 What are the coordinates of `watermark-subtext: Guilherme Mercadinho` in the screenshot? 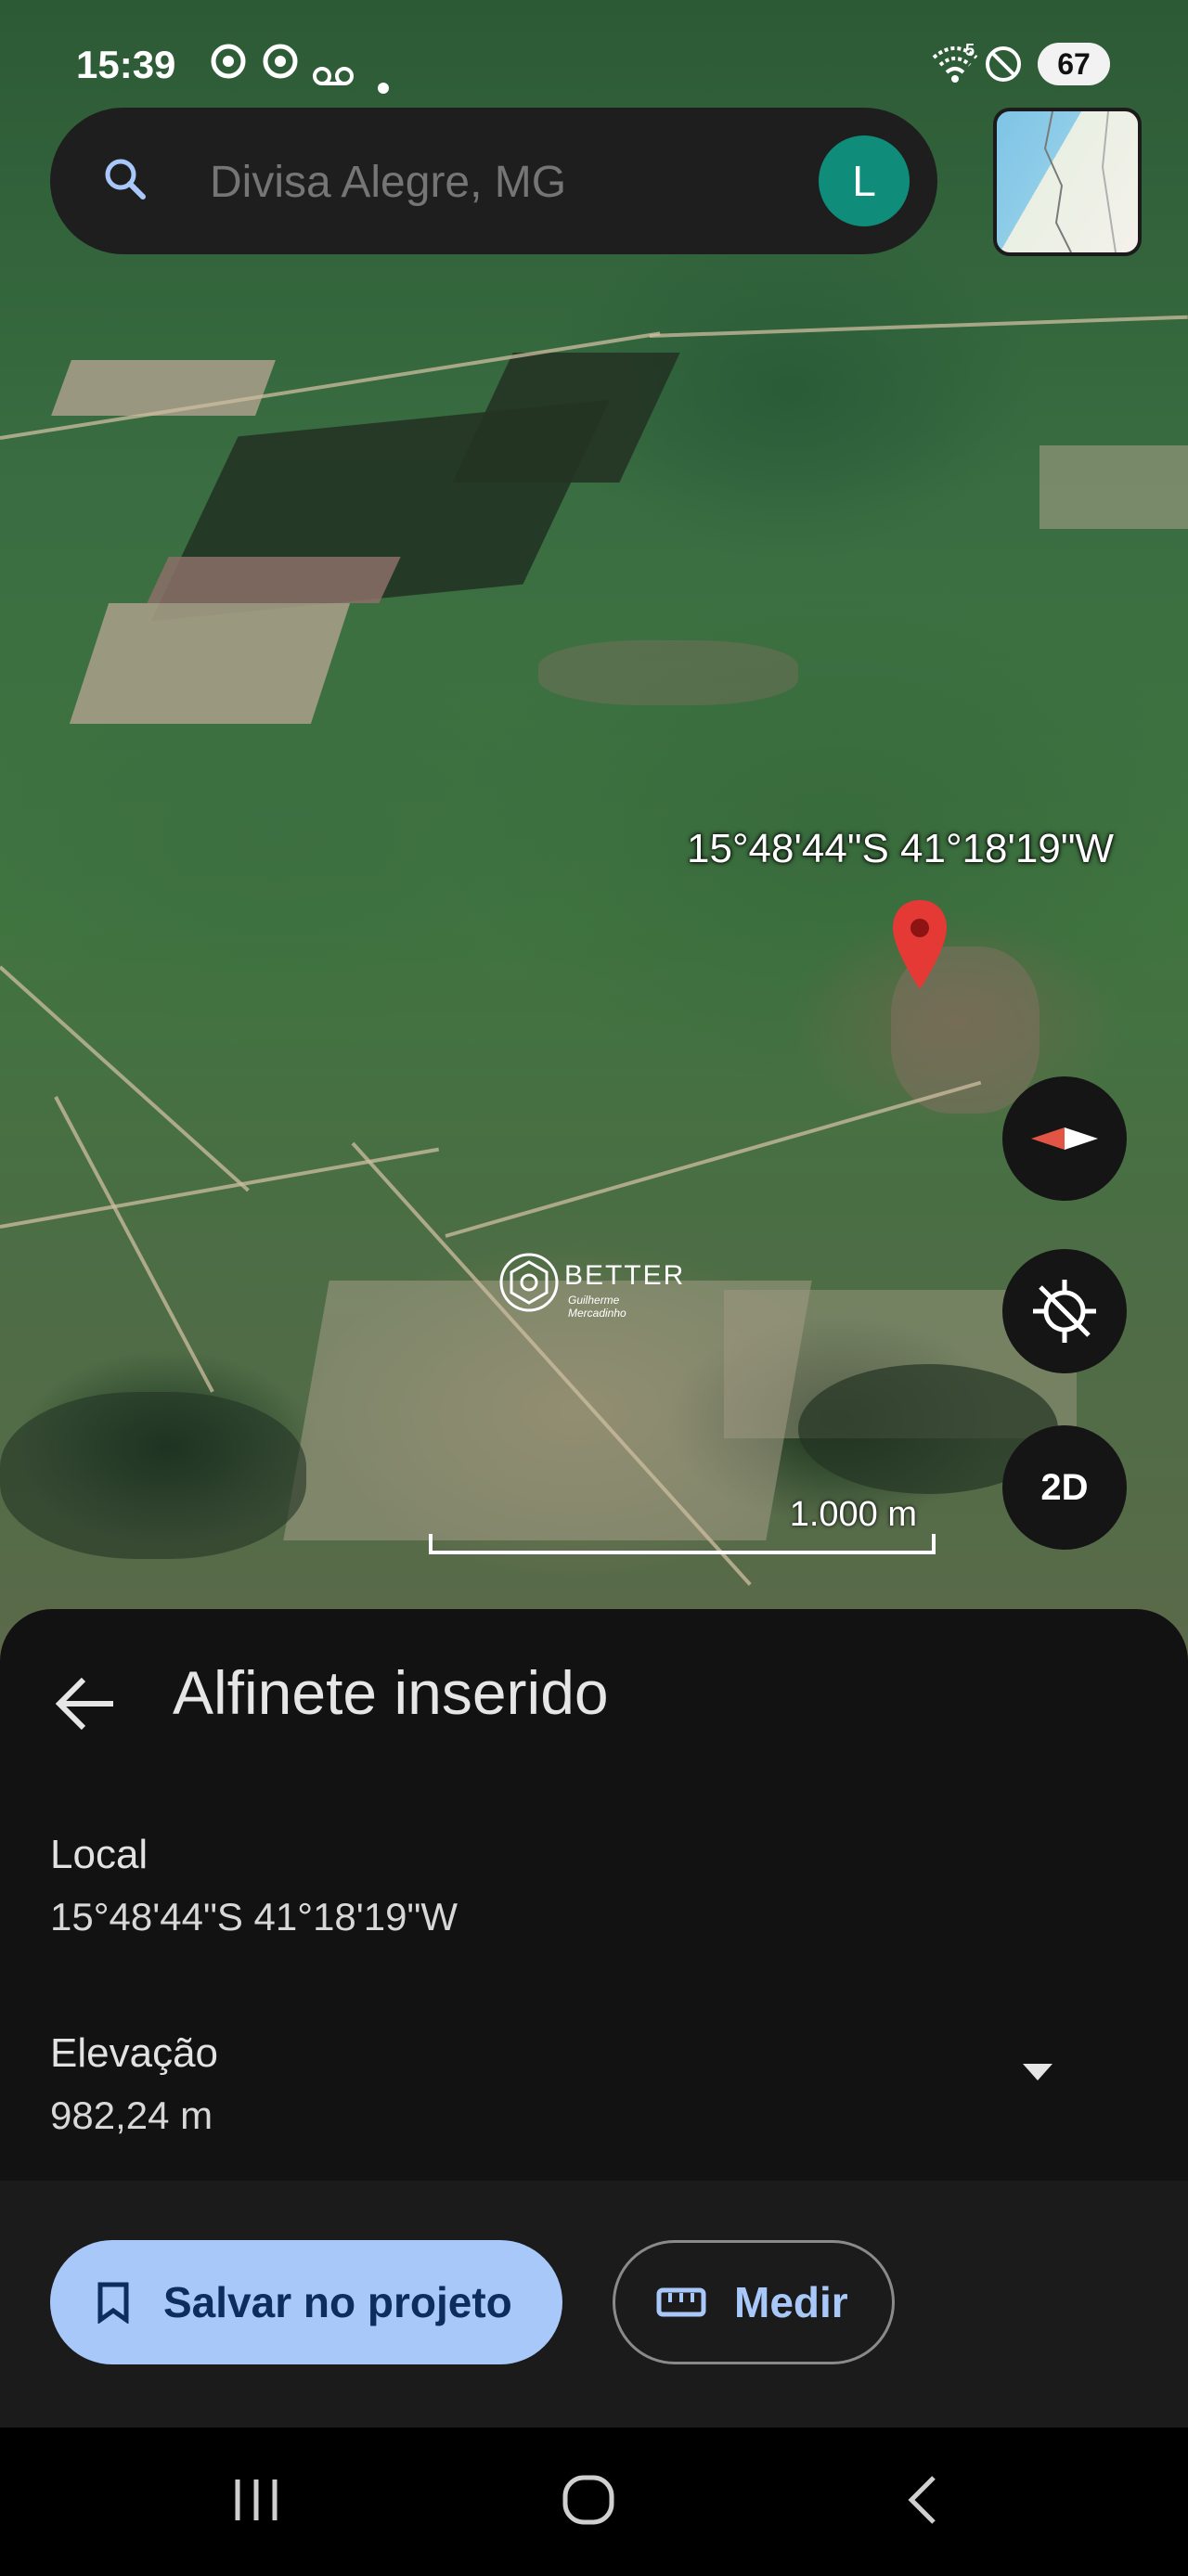 It's located at (597, 1307).